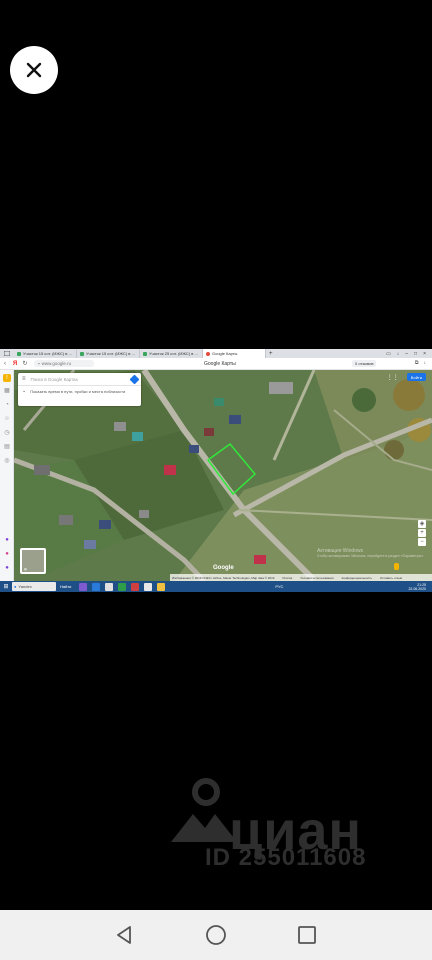 The image size is (432, 960). What do you see at coordinates (7, 447) in the screenshot?
I see `collections-icon: ▤` at bounding box center [7, 447].